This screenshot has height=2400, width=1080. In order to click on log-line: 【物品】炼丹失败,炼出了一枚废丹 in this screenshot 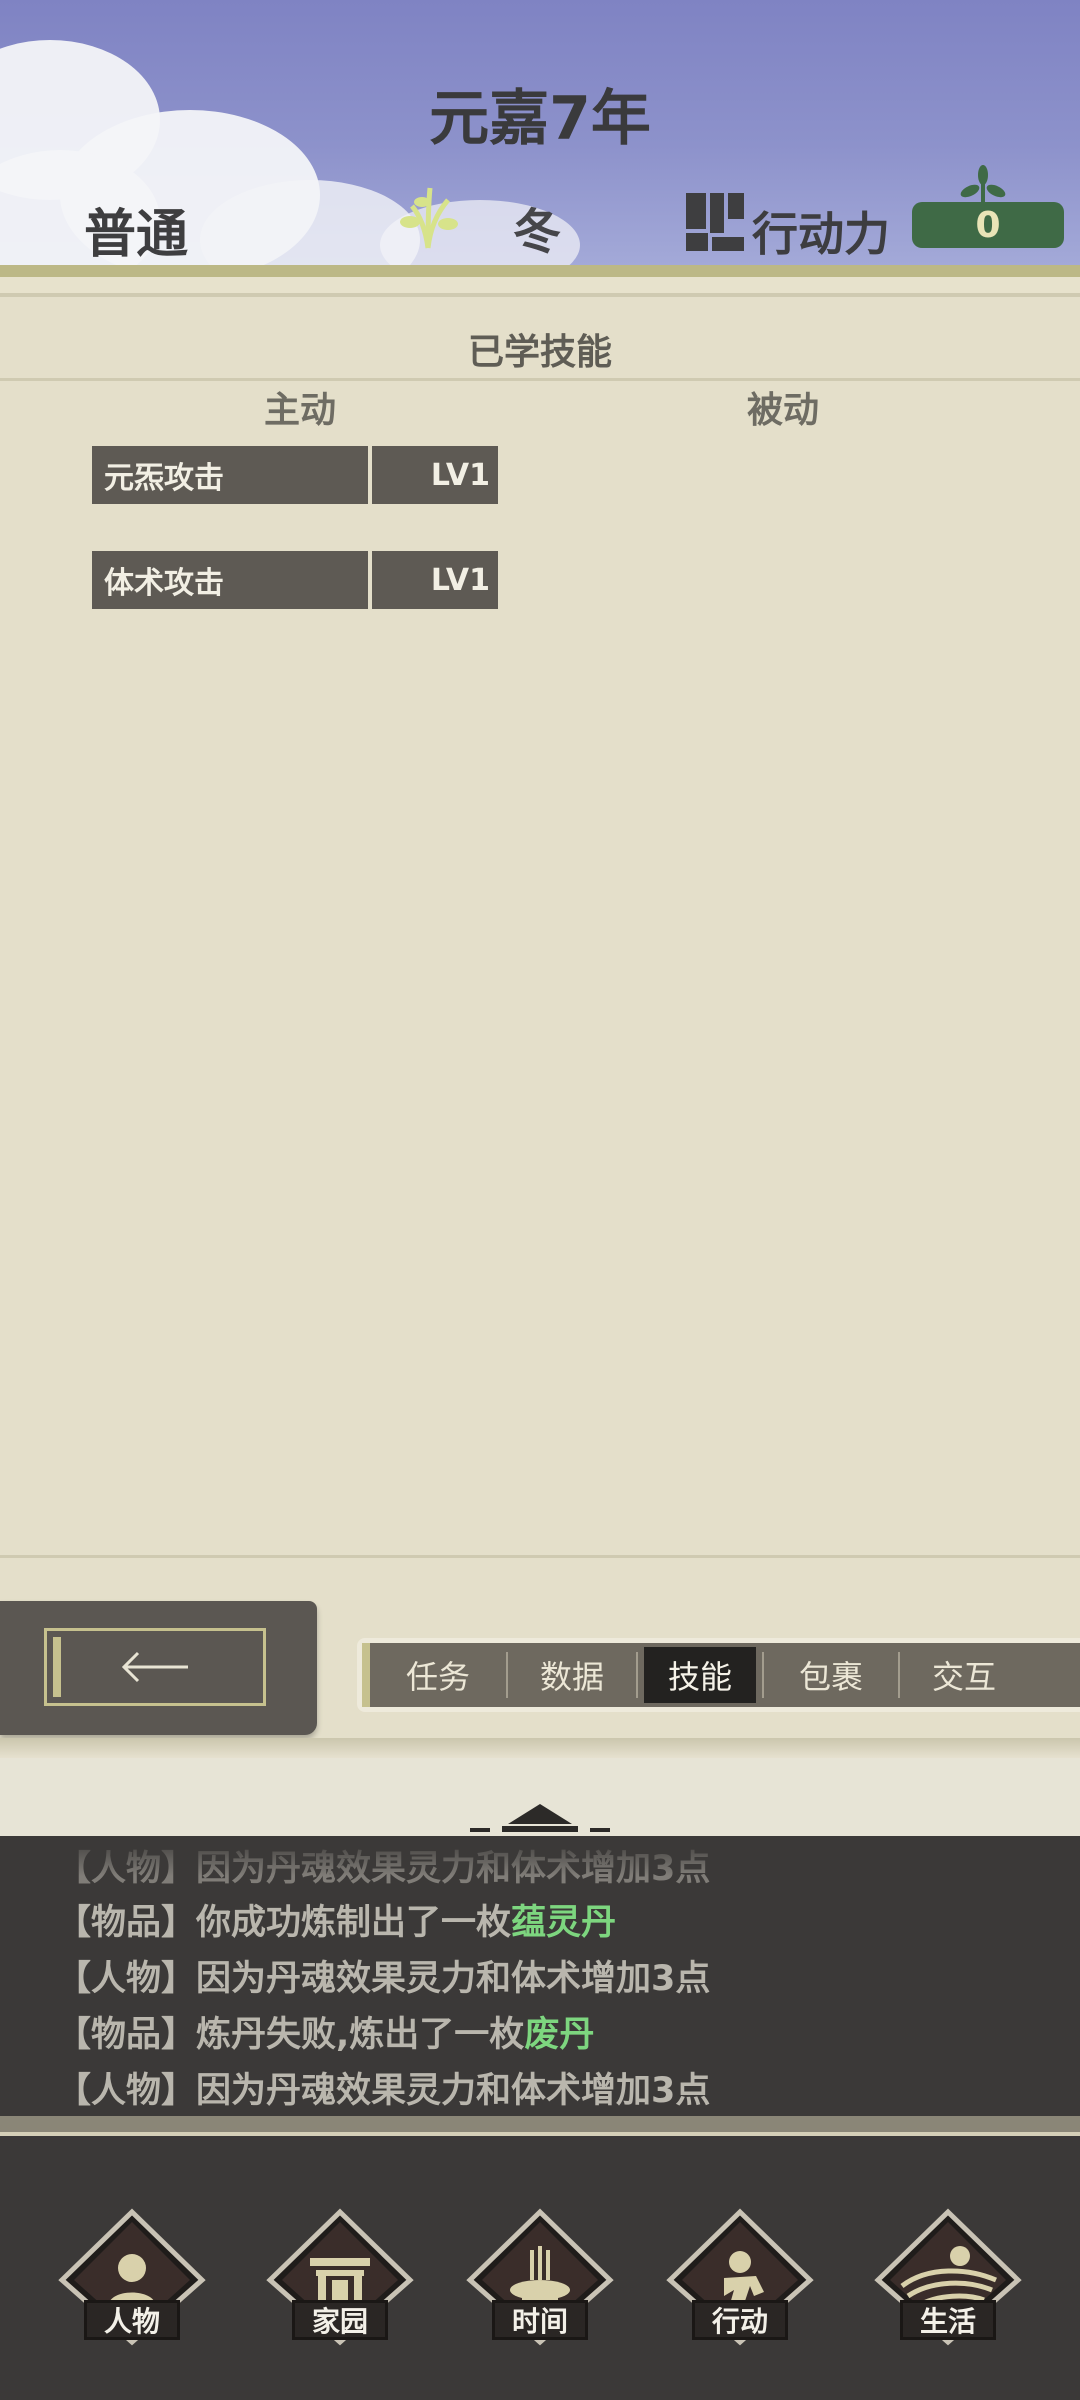, I will do `click(325, 2031)`.